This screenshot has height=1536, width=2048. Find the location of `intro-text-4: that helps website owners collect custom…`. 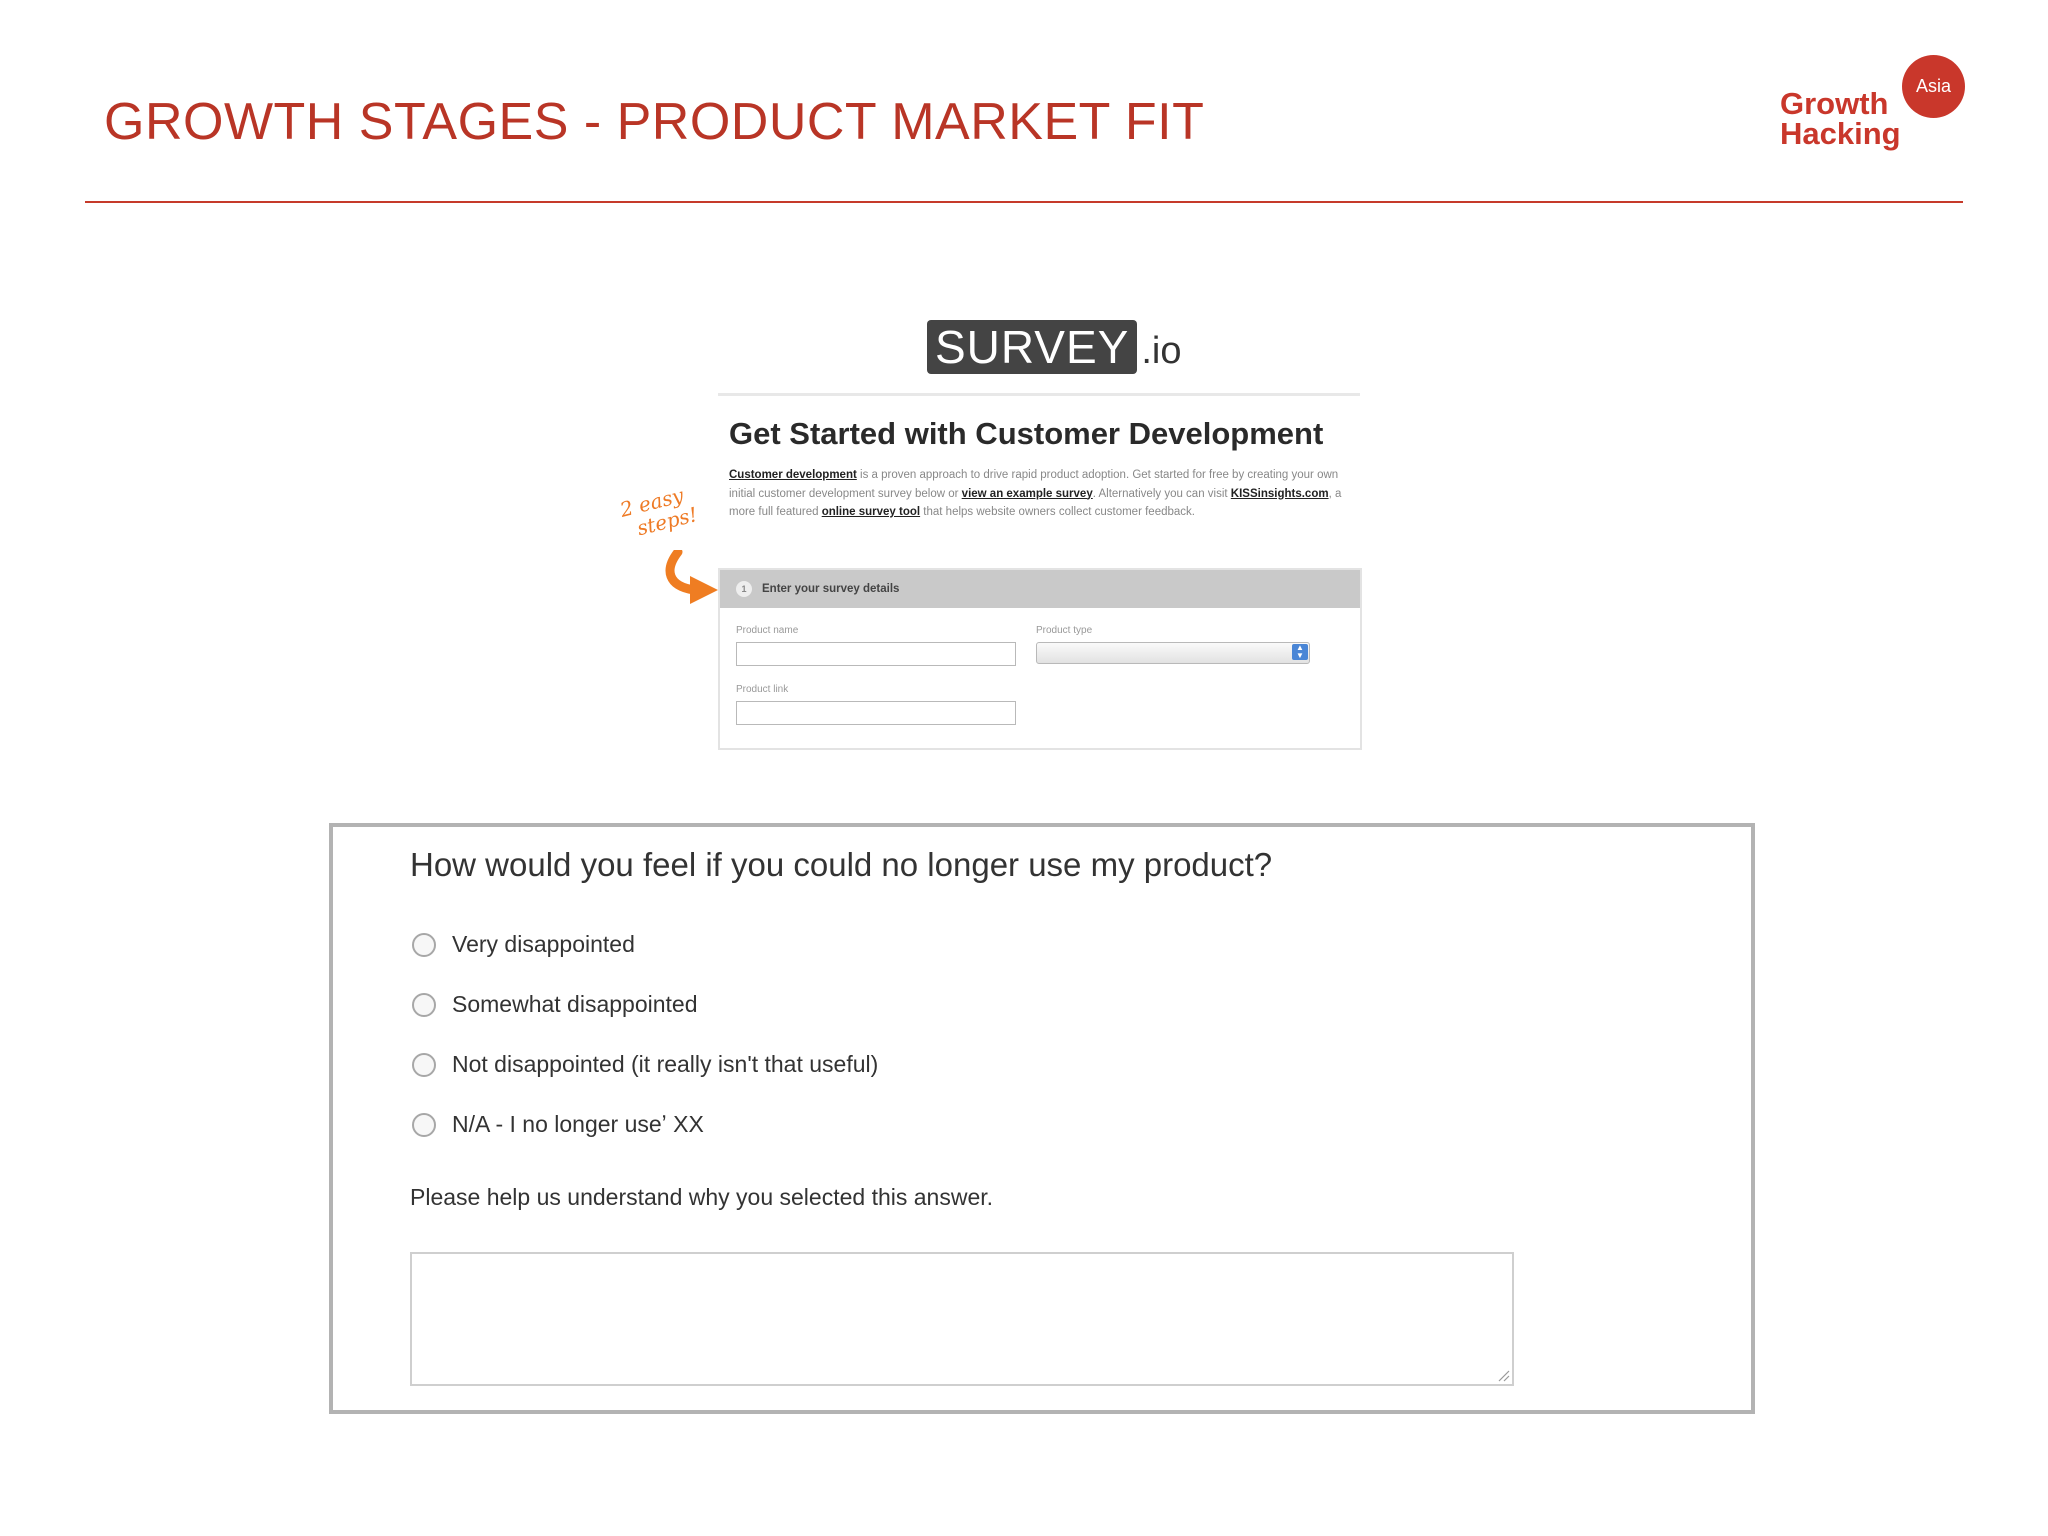

intro-text-4: that helps website owners collect custom… is located at coordinates (1057, 512).